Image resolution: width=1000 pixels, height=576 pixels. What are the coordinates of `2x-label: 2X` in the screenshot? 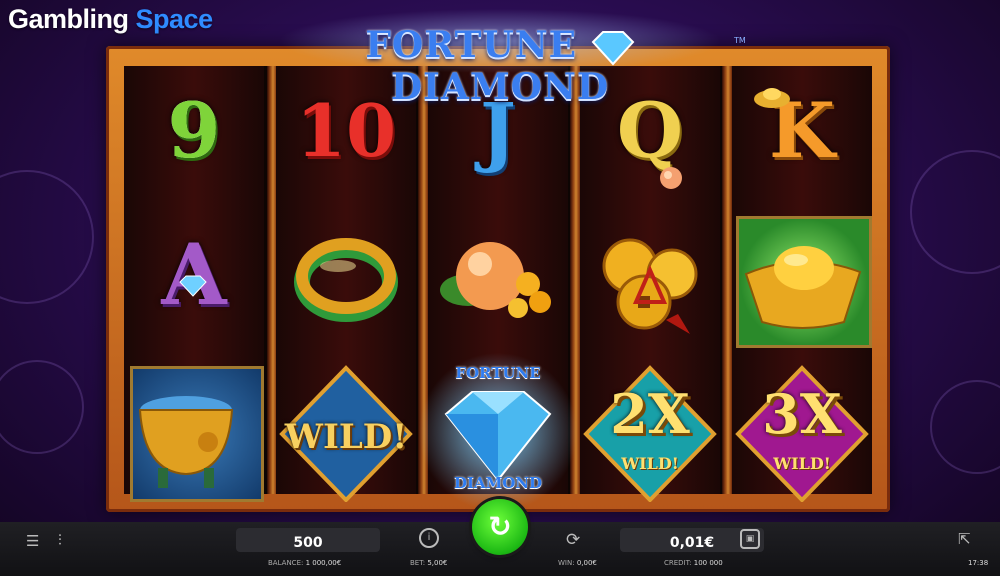 It's located at (650, 414).